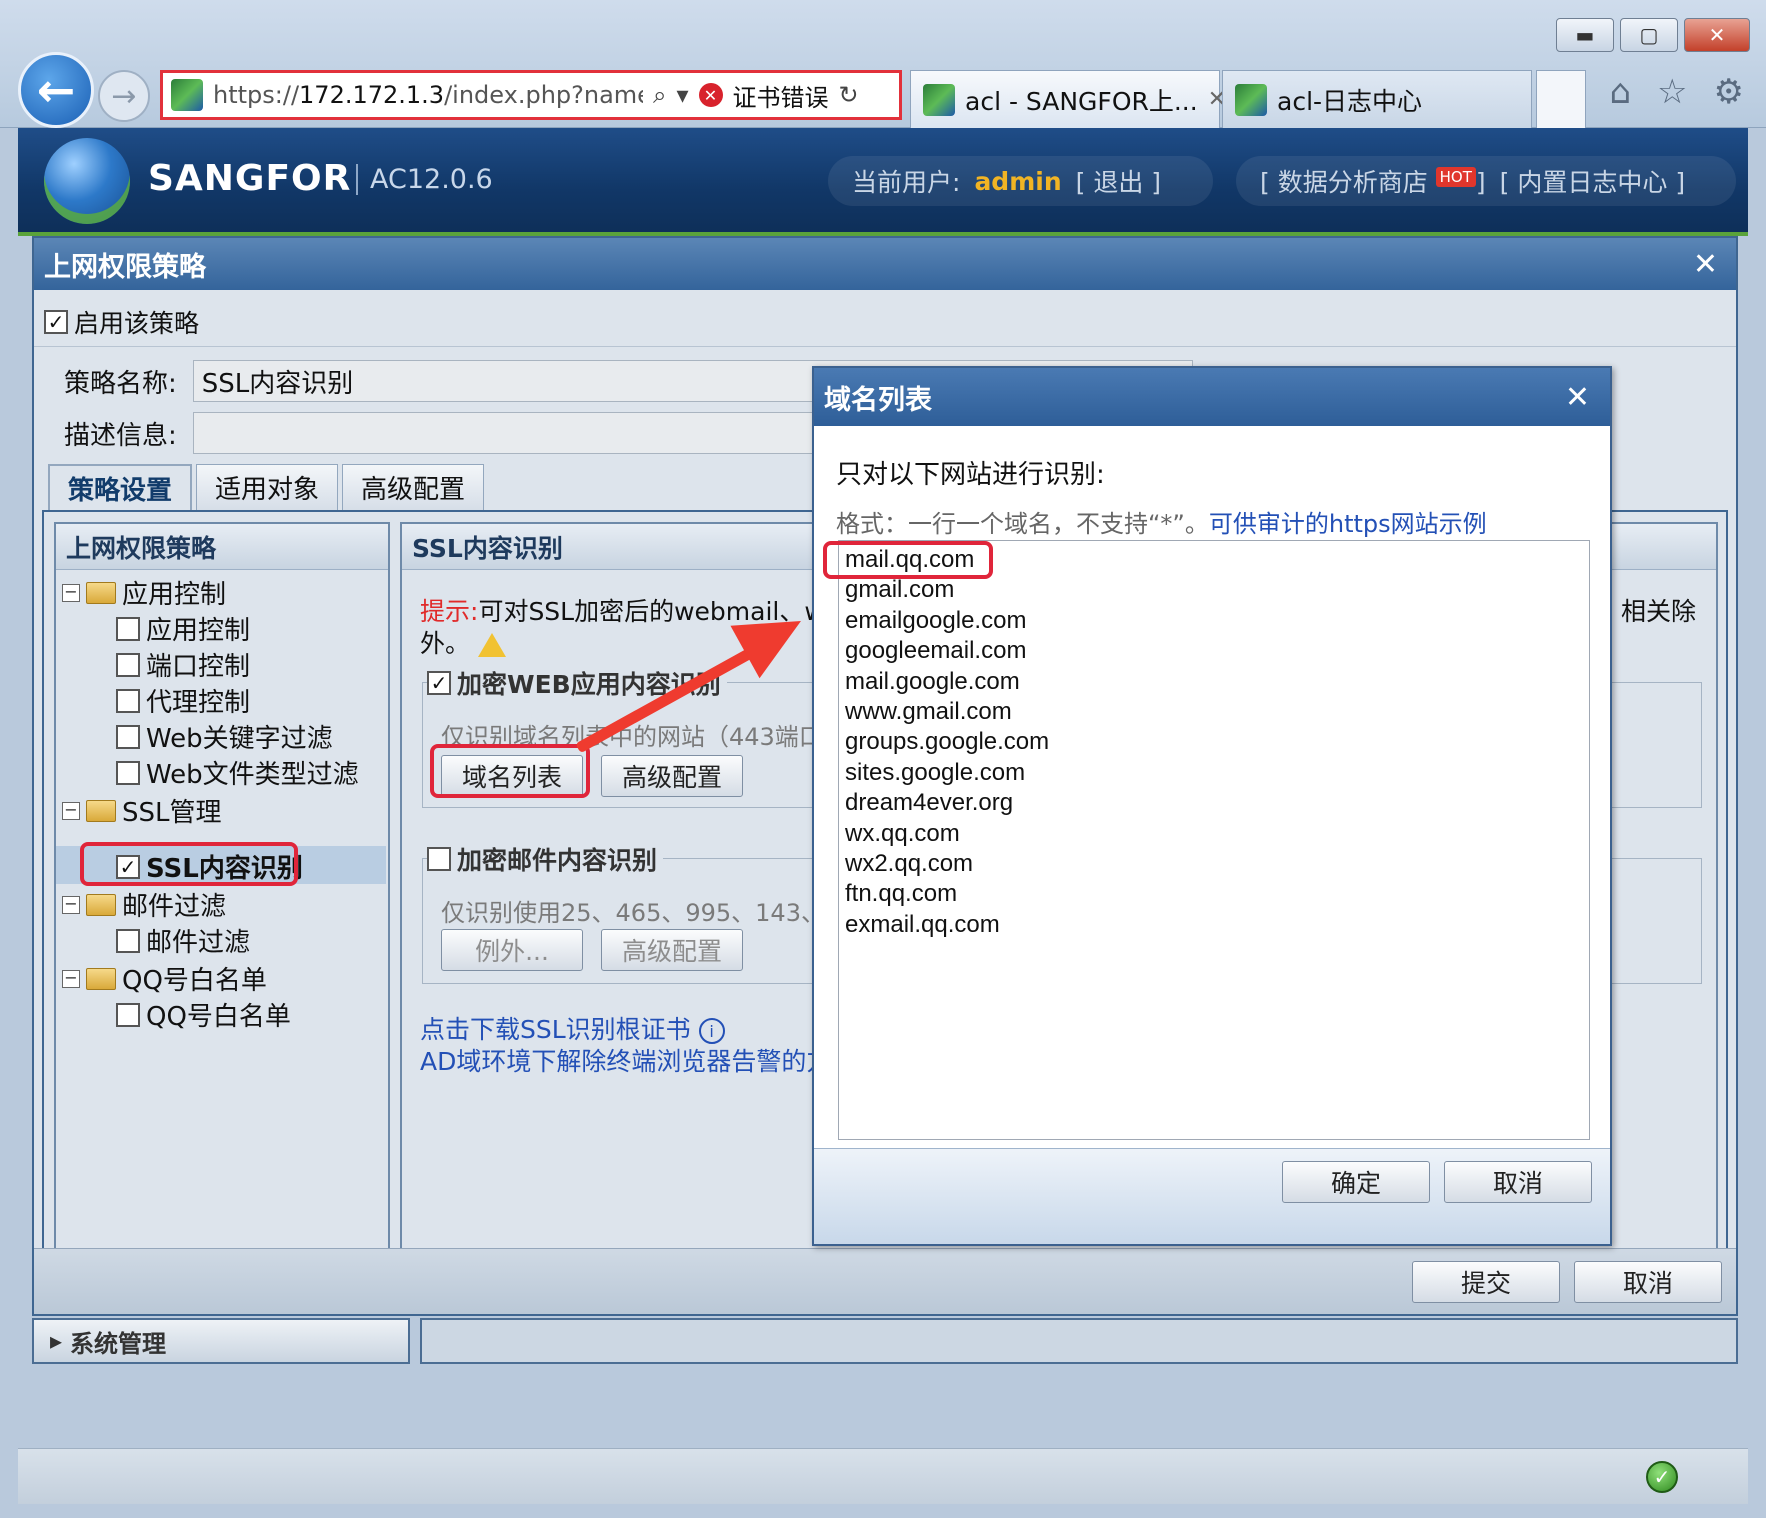 The width and height of the screenshot is (1766, 1518). I want to click on hot-badge: HOT, so click(1455, 176).